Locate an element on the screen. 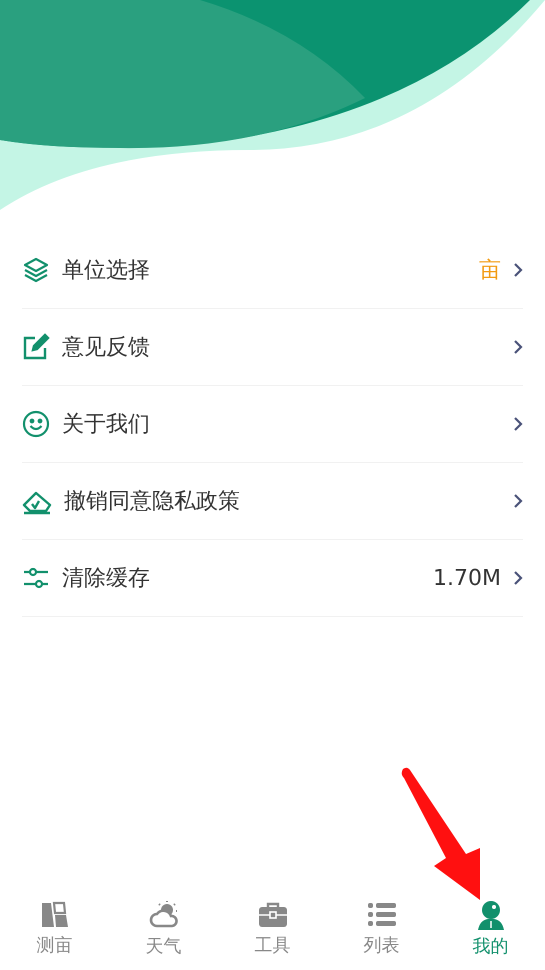 The height and width of the screenshot is (970, 545). menu-item: 关于我们 is located at coordinates (272, 424).